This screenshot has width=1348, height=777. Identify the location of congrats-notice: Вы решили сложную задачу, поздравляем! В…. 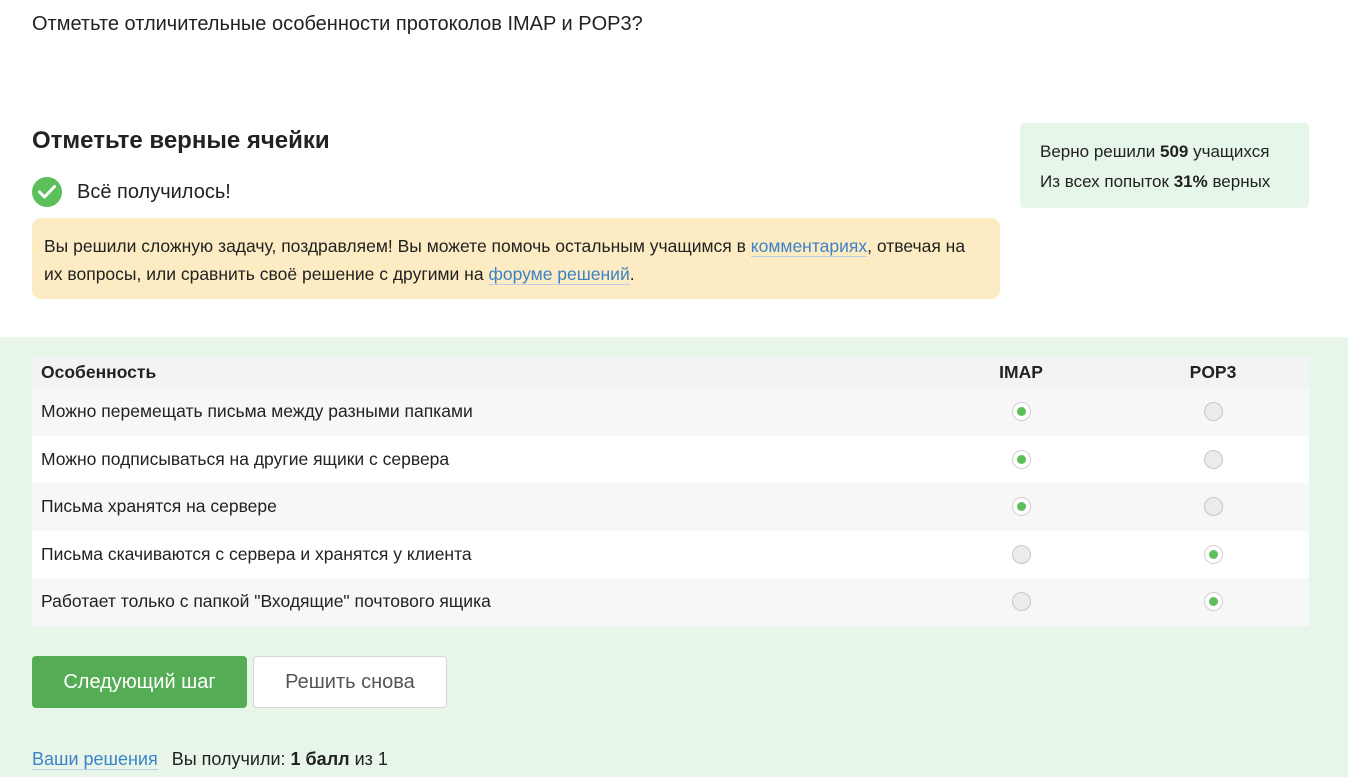
(516, 258).